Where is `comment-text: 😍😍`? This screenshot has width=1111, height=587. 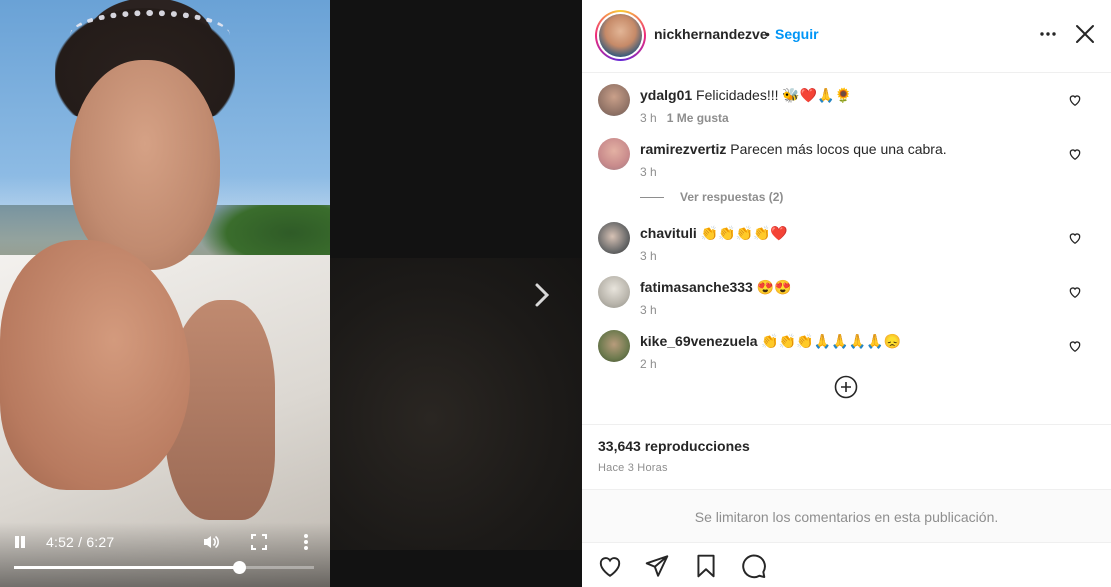
comment-text: 😍😍 is located at coordinates (774, 287).